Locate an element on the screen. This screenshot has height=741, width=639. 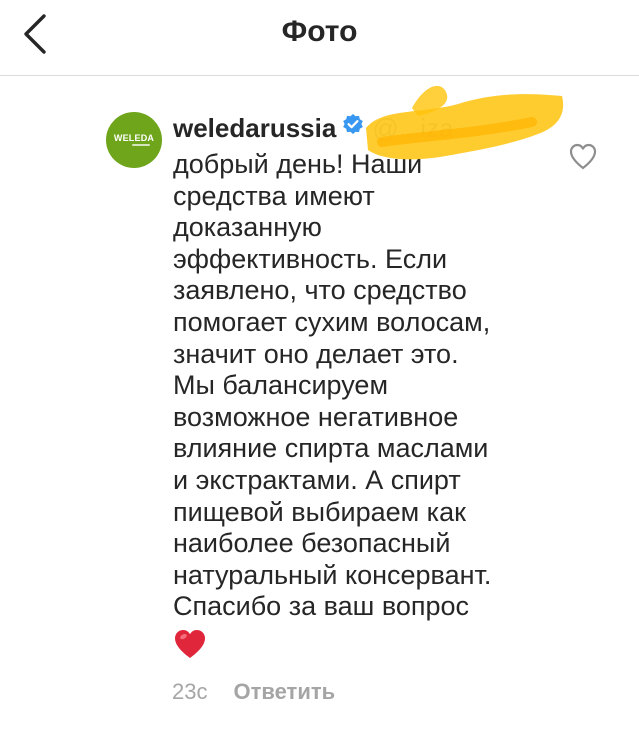
comment-line: Мы балансируем is located at coordinates (281, 385).